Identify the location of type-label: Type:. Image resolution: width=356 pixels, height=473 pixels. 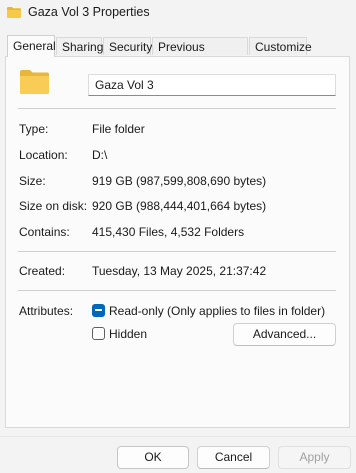
(34, 129).